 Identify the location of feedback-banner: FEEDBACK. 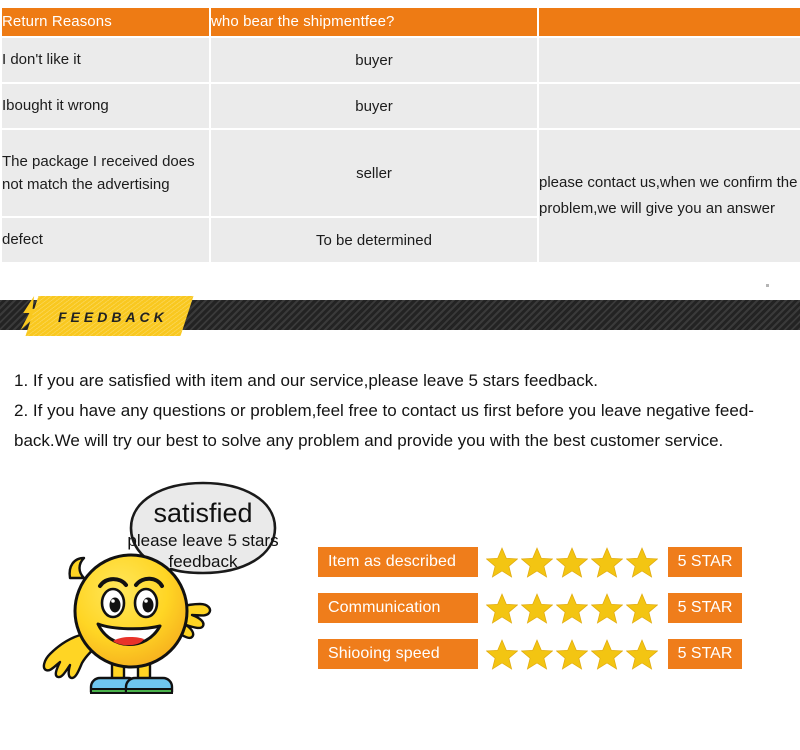
(400, 312).